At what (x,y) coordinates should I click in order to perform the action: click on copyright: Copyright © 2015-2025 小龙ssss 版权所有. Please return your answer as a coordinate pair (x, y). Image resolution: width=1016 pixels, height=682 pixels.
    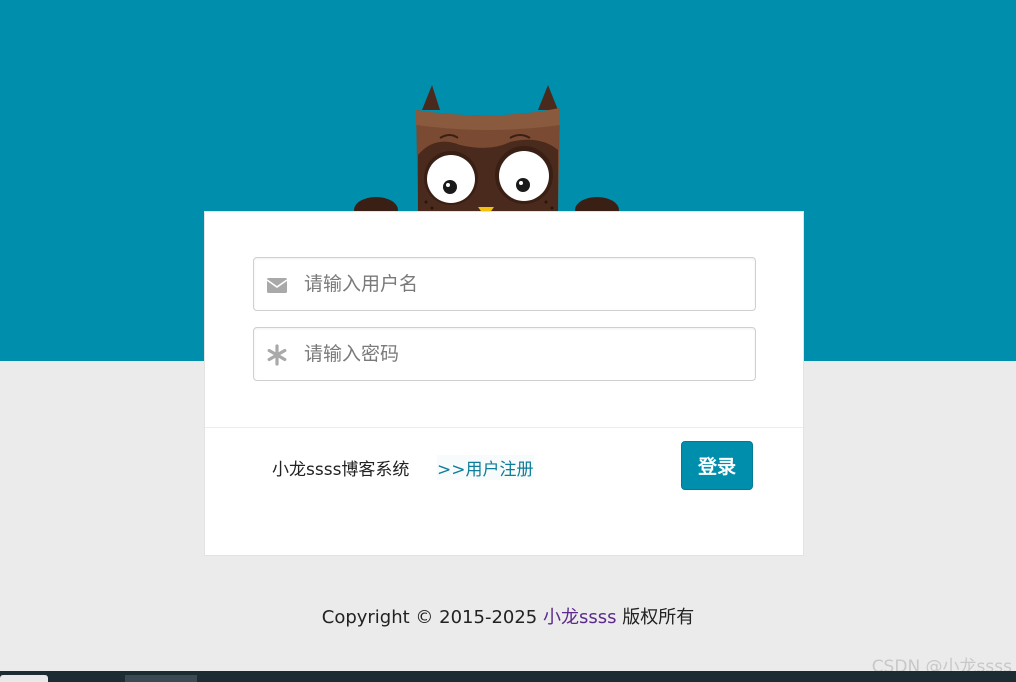
    Looking at the image, I should click on (508, 616).